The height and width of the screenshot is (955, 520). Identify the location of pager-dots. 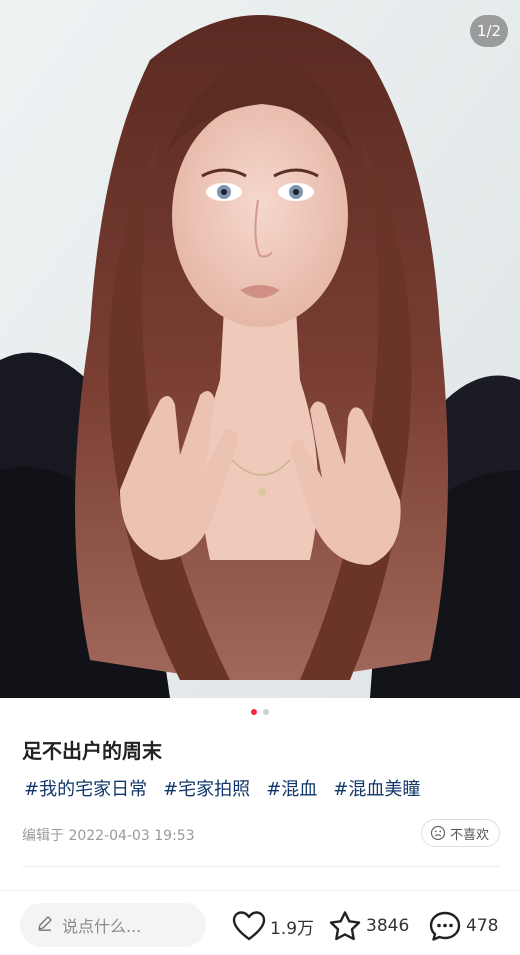
(260, 713).